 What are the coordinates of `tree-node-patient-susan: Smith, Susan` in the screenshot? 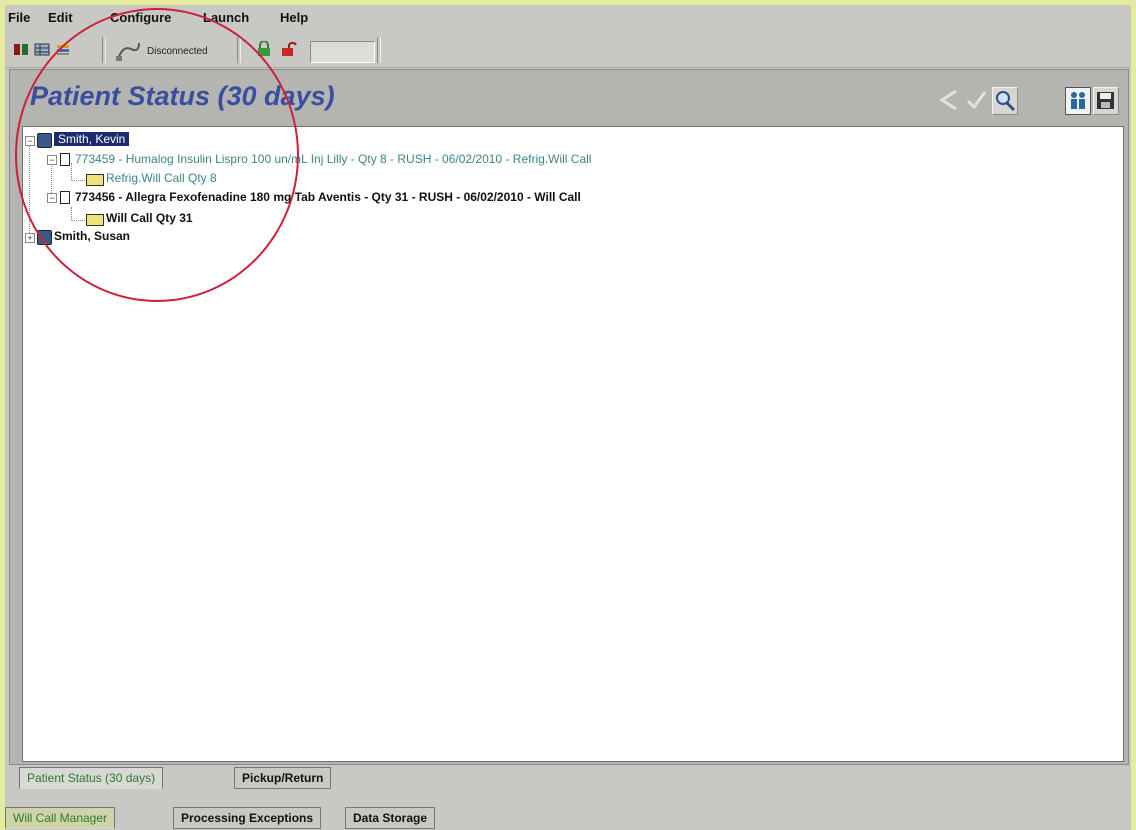 It's located at (92, 236).